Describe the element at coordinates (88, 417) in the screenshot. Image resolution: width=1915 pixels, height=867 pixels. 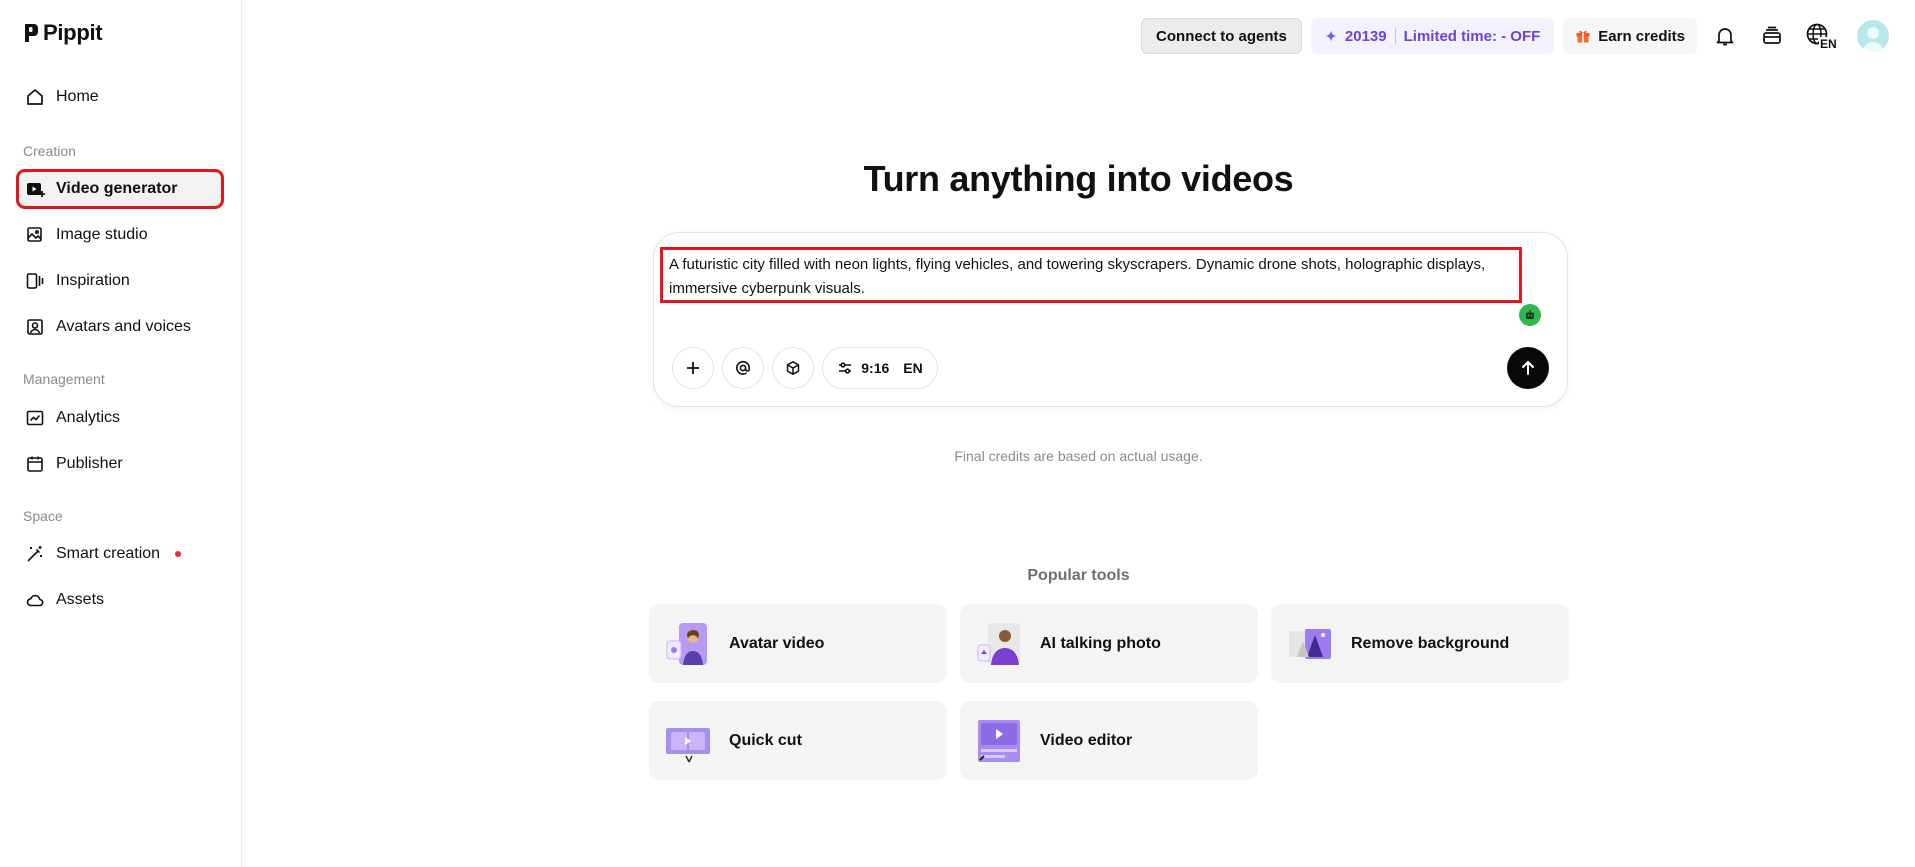
I see `sidebar-item-label: Analytics` at that location.